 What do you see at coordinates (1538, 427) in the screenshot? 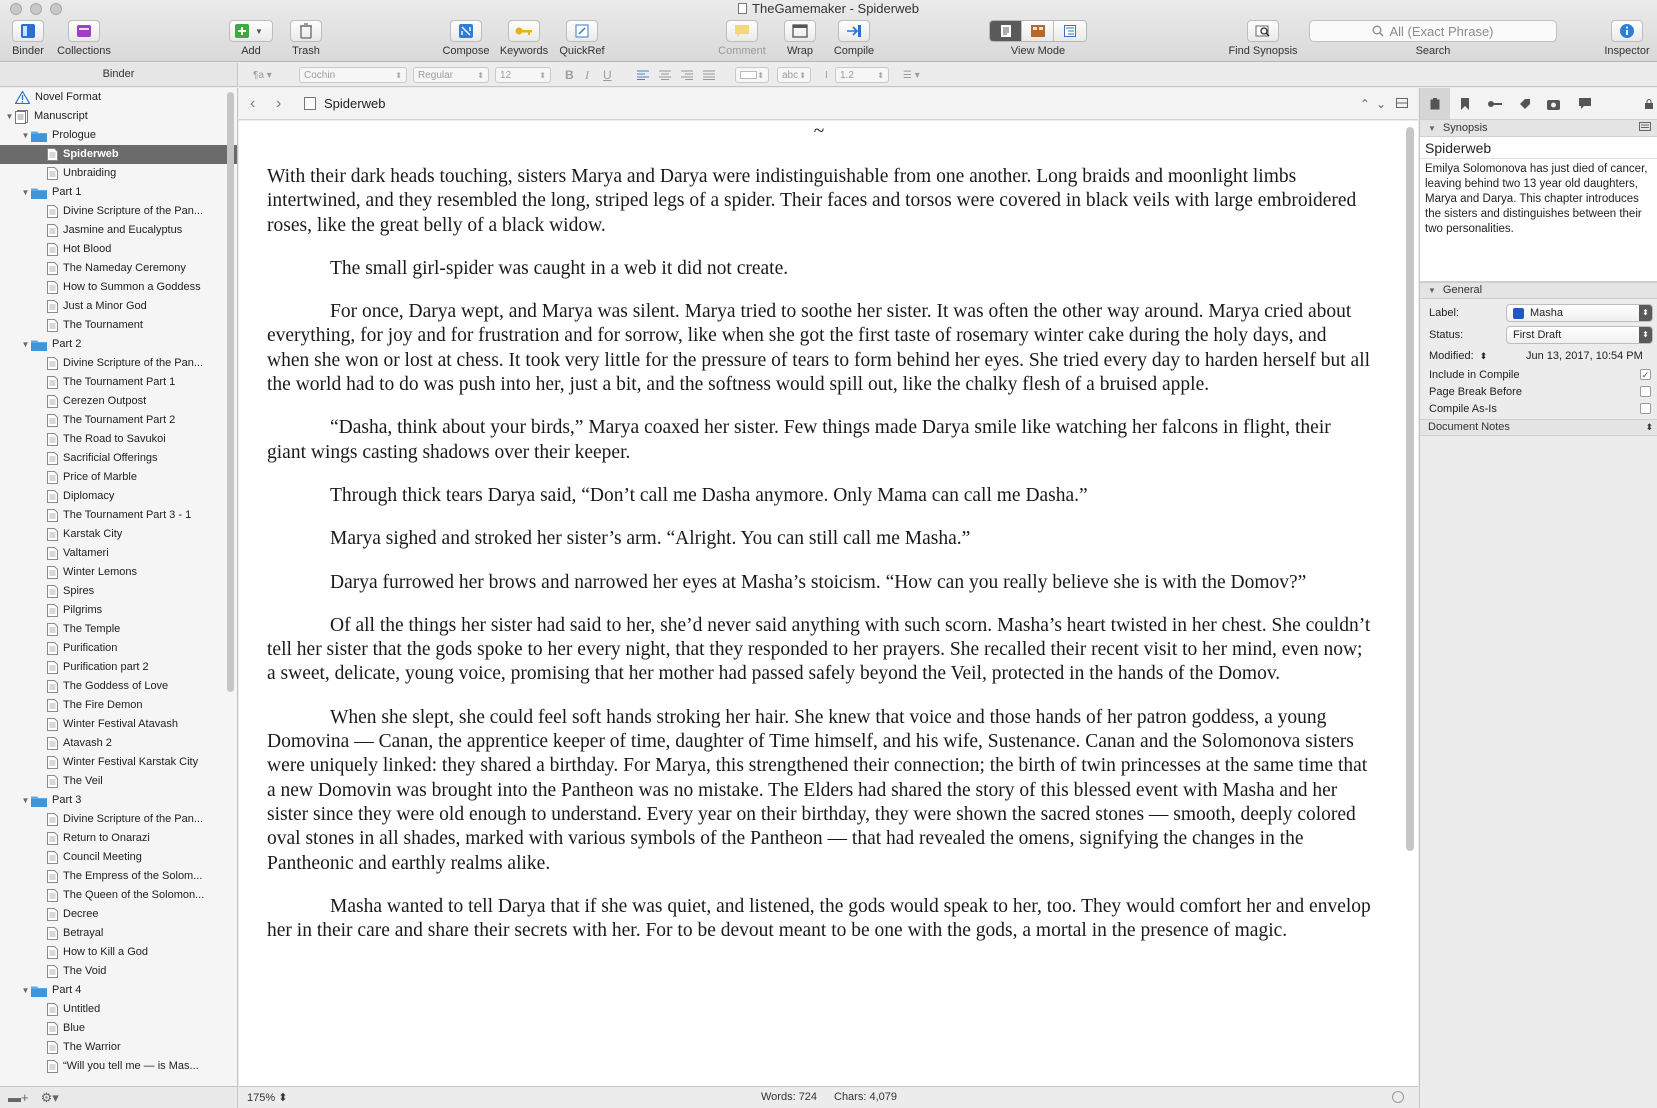
I see `document-notes-header: Document Notes ⬍` at bounding box center [1538, 427].